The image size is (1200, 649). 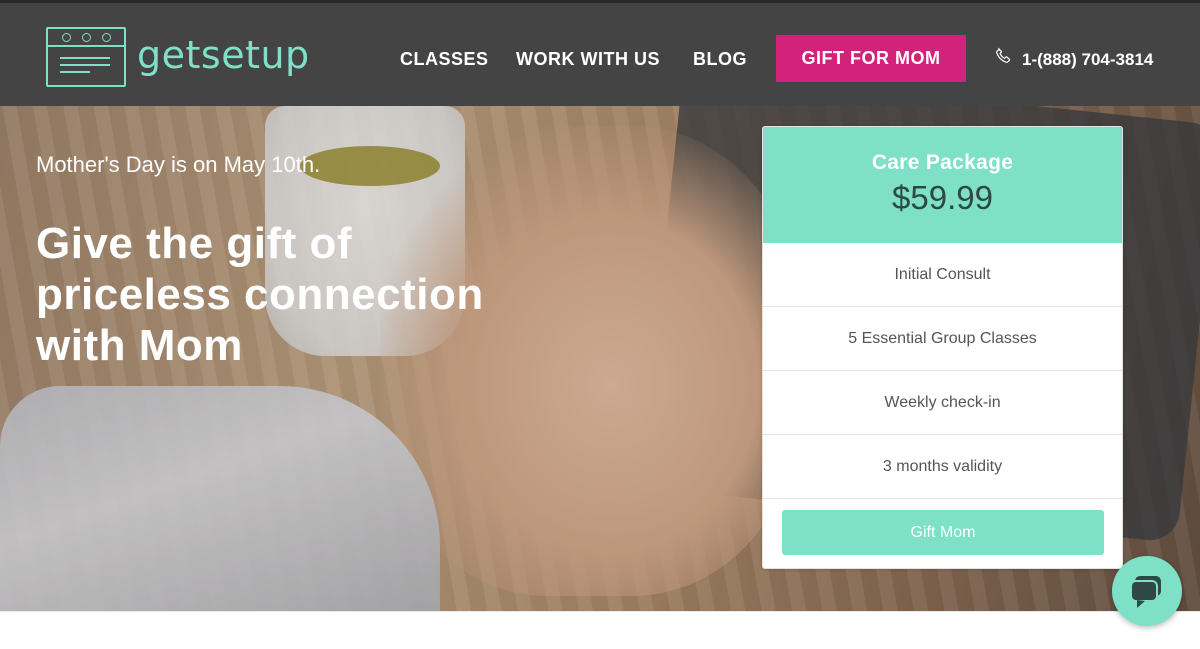 What do you see at coordinates (942, 197) in the screenshot?
I see `package-price: $59.99` at bounding box center [942, 197].